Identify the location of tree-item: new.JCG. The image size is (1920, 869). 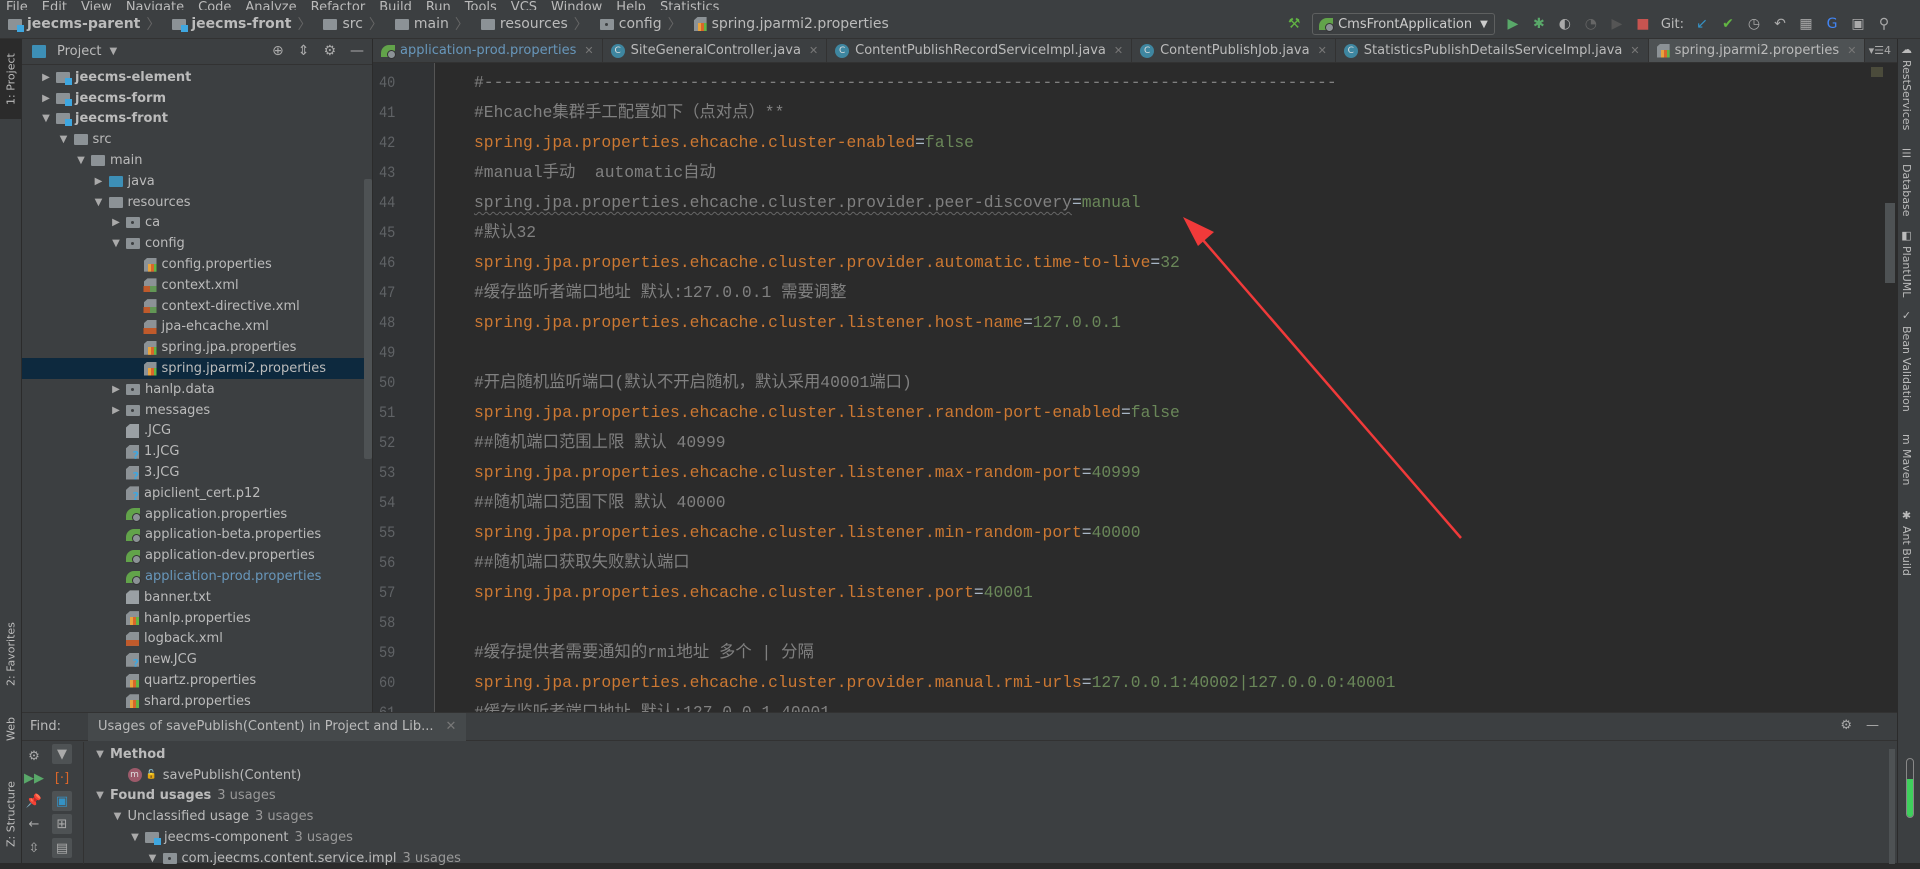
(197, 659).